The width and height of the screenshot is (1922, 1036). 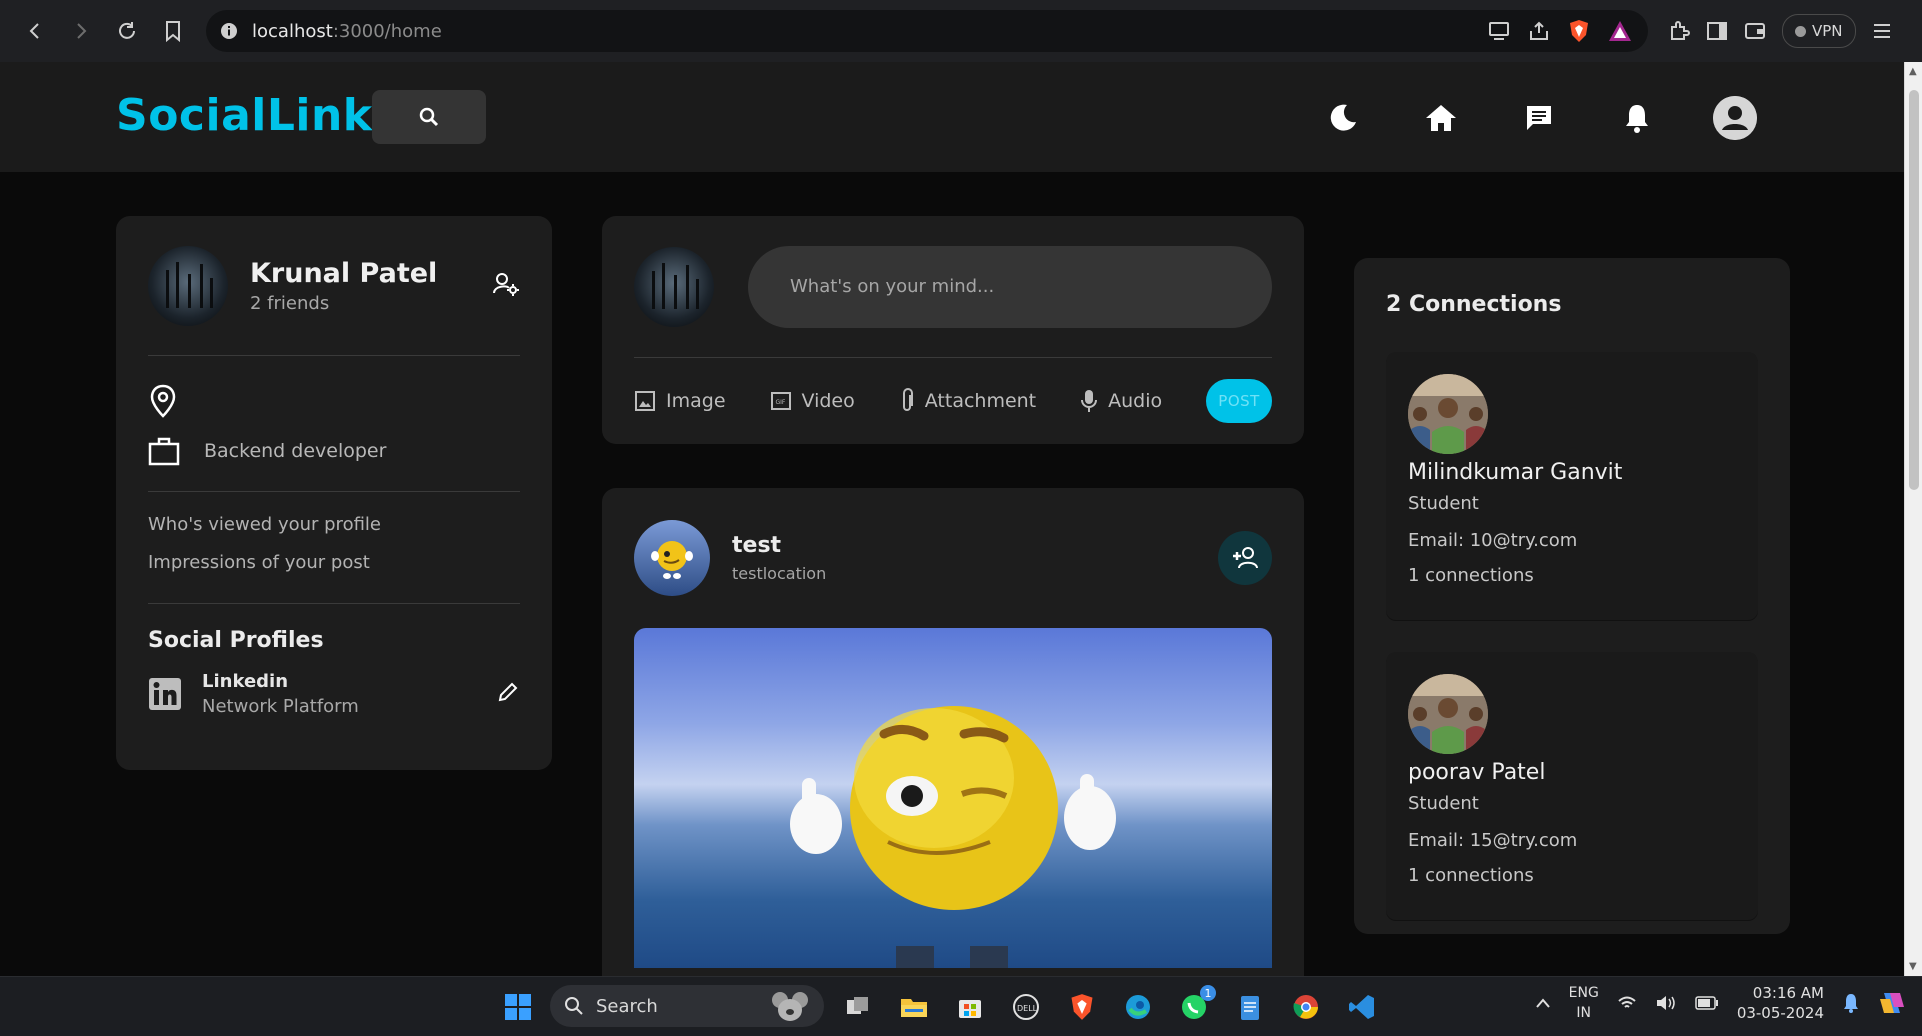 I want to click on clock-time: 03:16 AM, so click(x=1788, y=993).